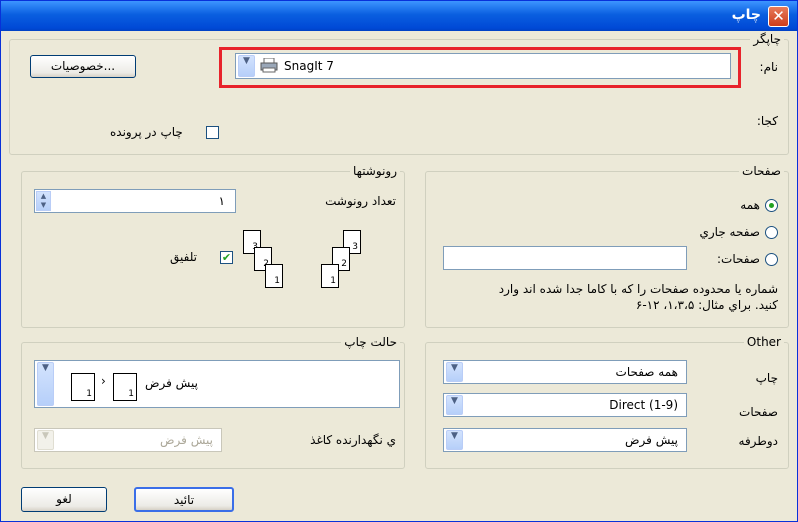  Describe the element at coordinates (565, 405) in the screenshot. I see `other-pages-select: ▼ (Direct (1-9` at that location.